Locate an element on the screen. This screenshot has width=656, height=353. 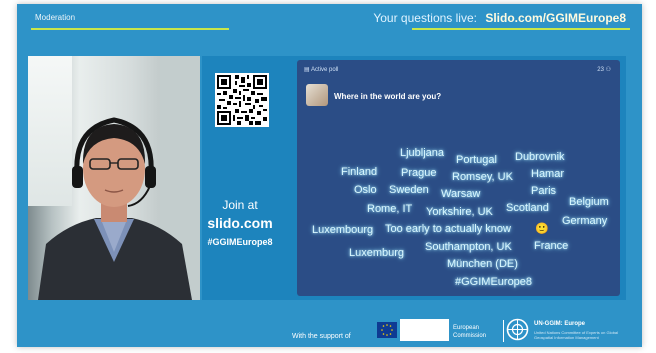
poll-icon: ▤ is located at coordinates (308, 70).